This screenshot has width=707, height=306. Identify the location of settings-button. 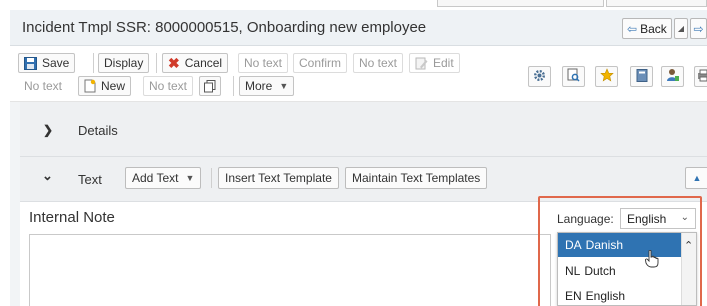
(539, 76).